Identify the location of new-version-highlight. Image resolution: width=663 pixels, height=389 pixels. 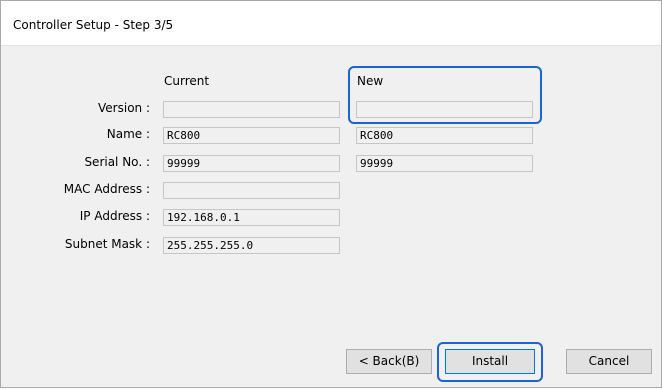
(445, 95).